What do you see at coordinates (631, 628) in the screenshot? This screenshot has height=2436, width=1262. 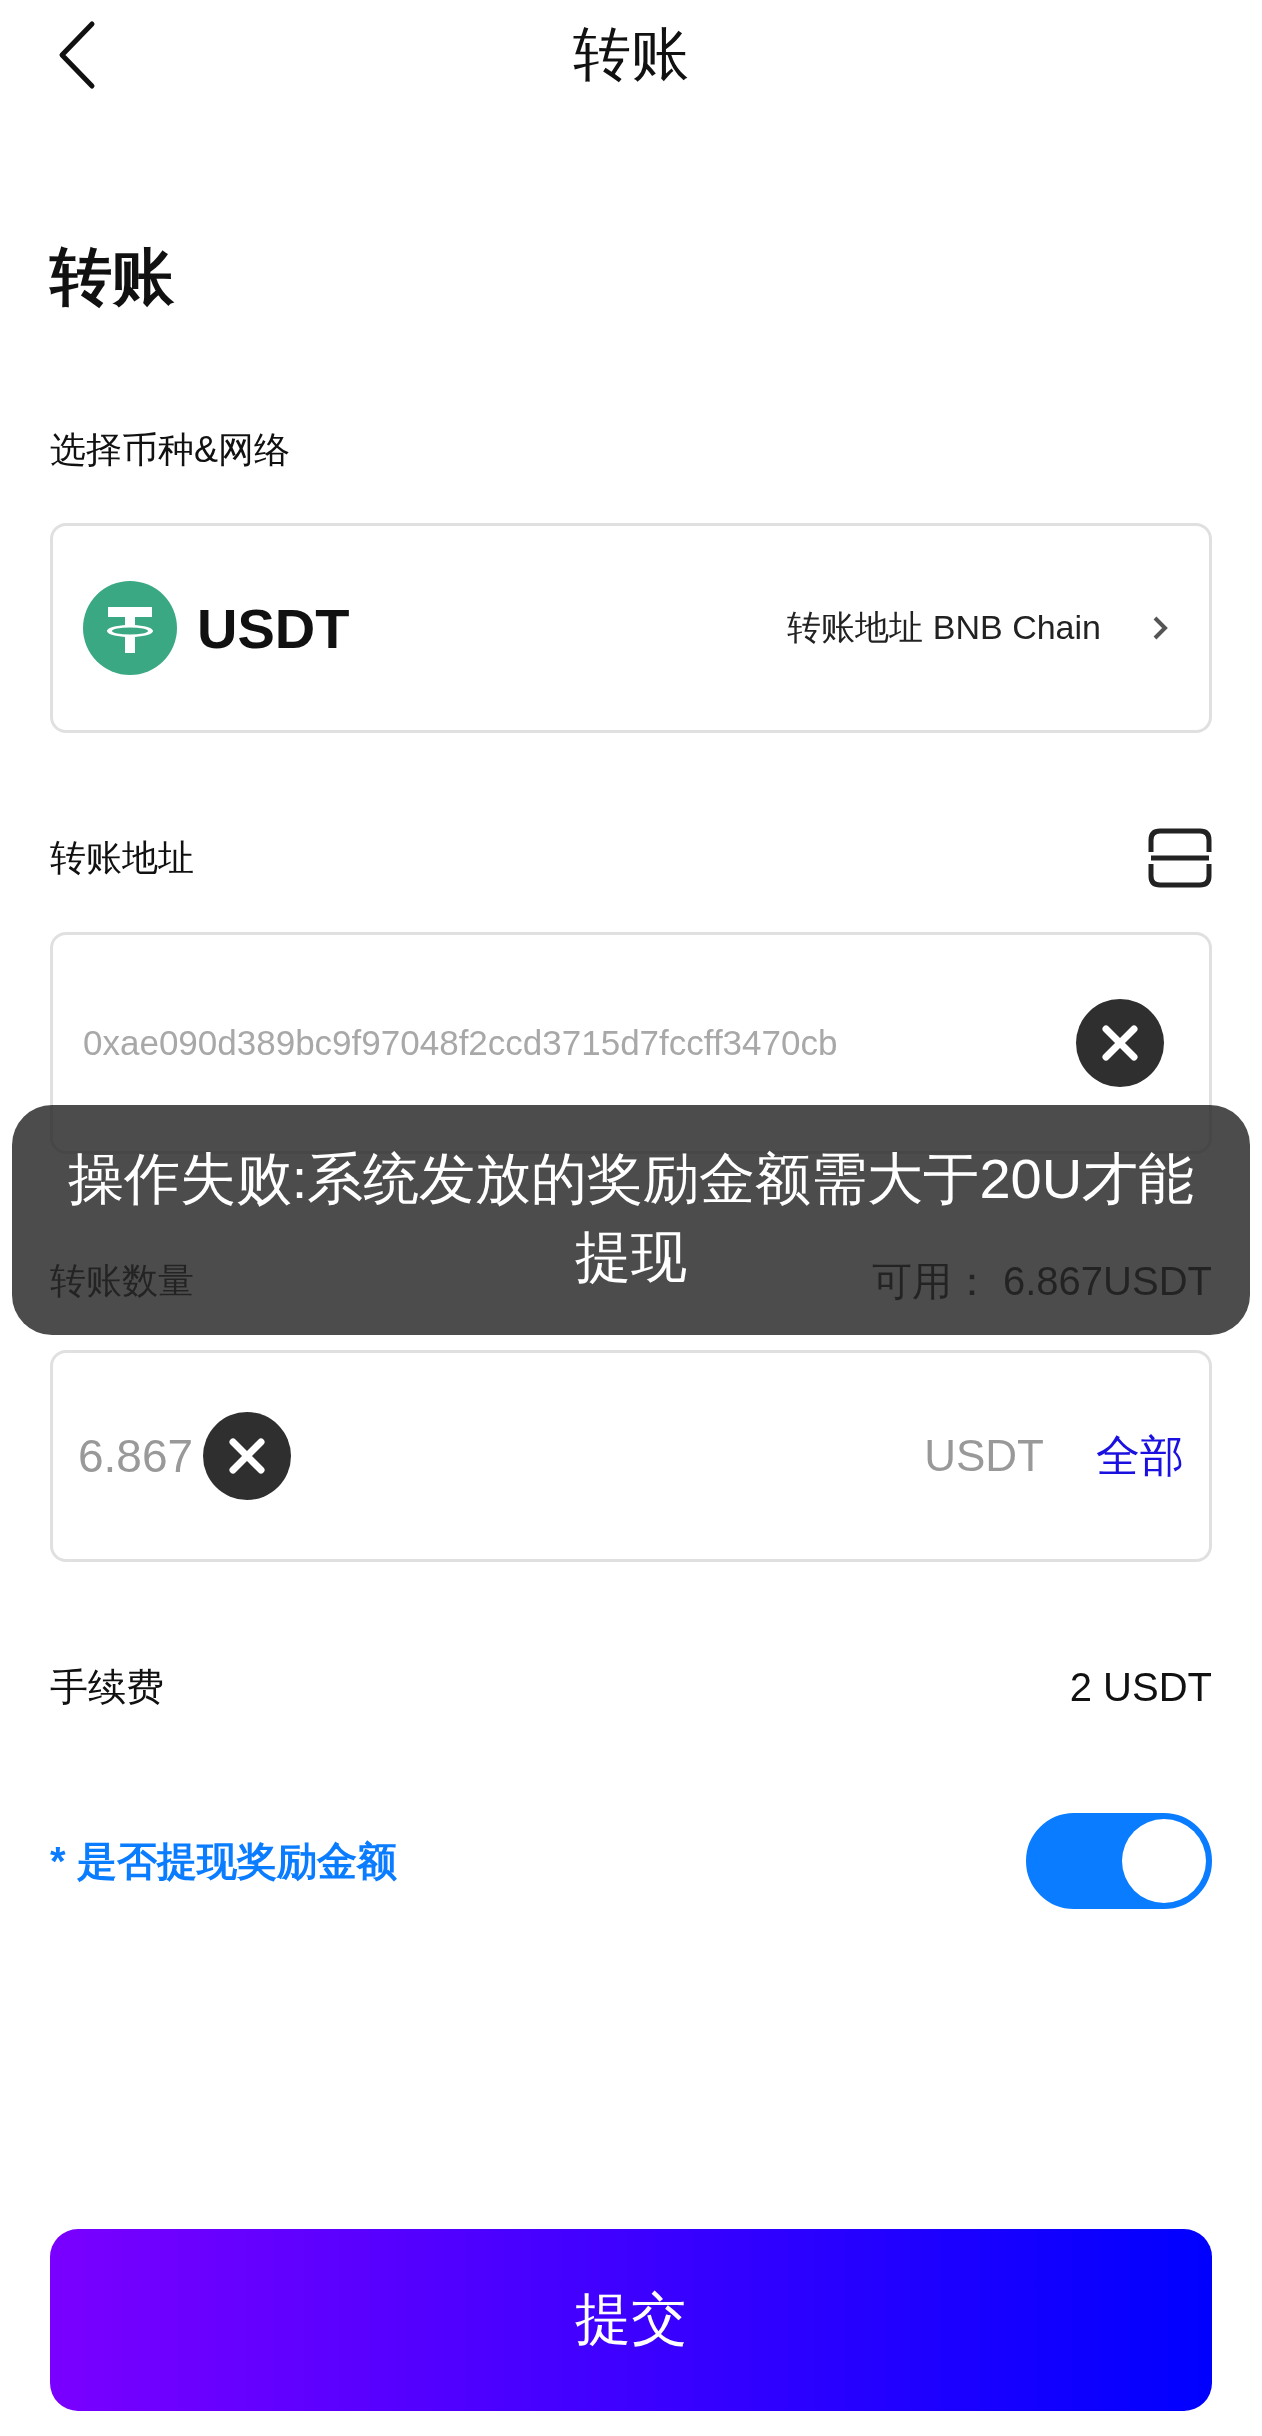 I see `coin-selector: USDT 转账地址 BNB Chain` at bounding box center [631, 628].